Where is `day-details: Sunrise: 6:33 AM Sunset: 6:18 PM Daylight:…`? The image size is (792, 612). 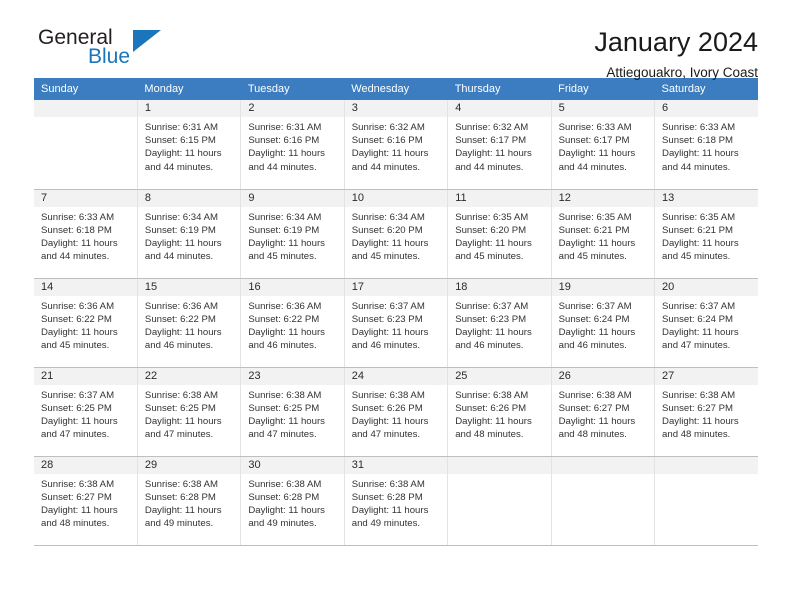 day-details: Sunrise: 6:33 AM Sunset: 6:18 PM Daylight:… is located at coordinates (706, 145).